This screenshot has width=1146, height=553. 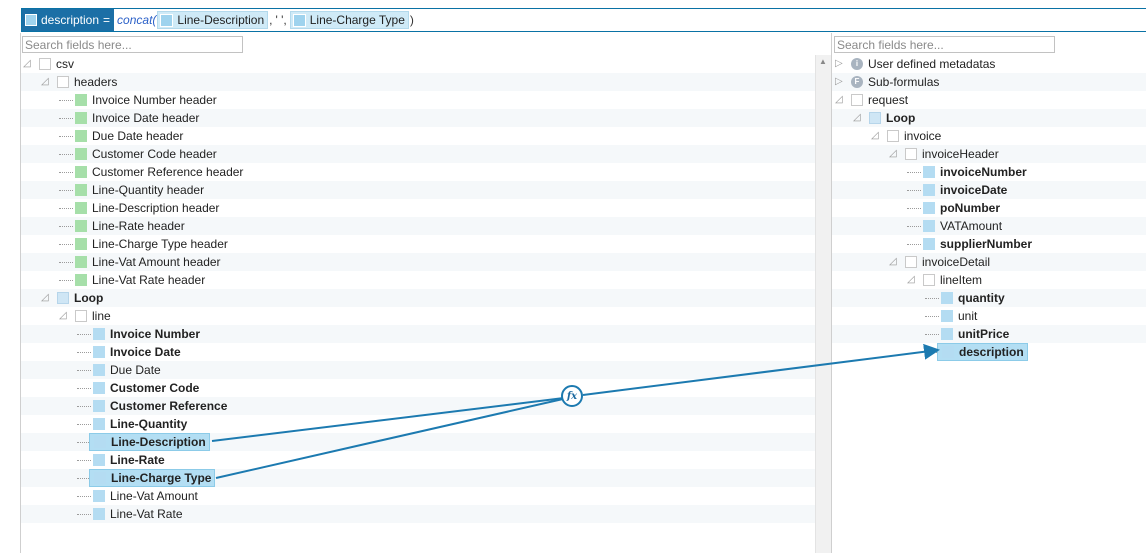 I want to click on tree-node: Line-Vat Rate, so click(x=130, y=514).